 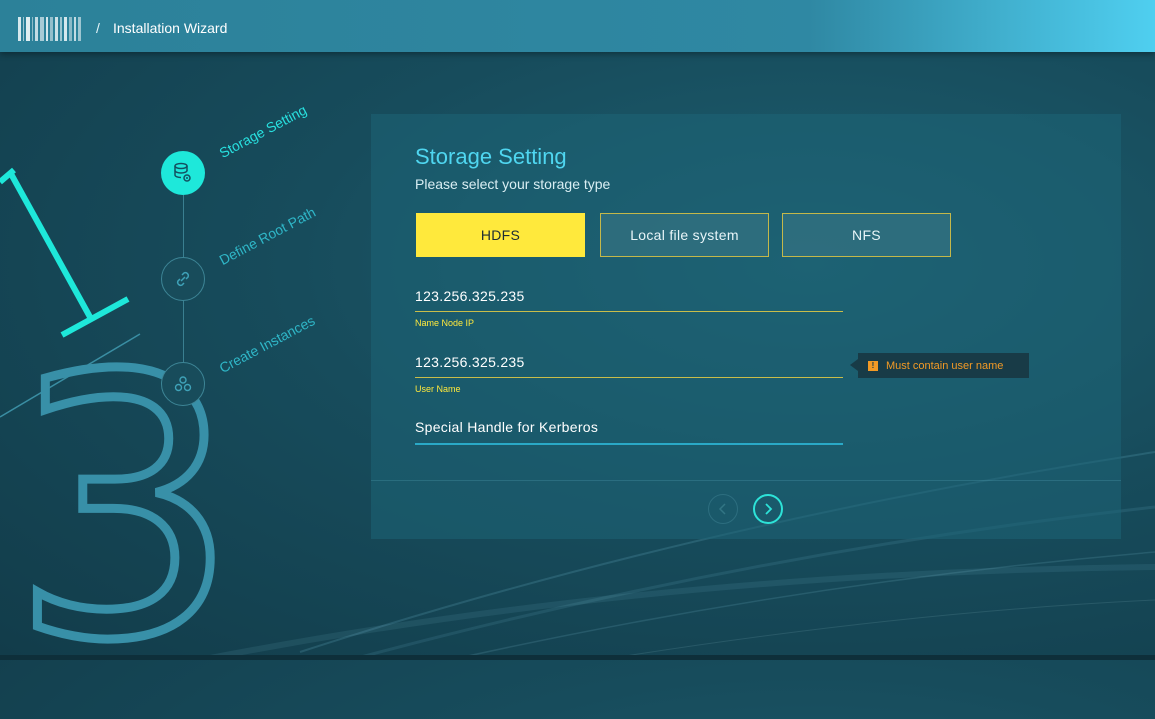 What do you see at coordinates (746, 480) in the screenshot?
I see `panel-divider` at bounding box center [746, 480].